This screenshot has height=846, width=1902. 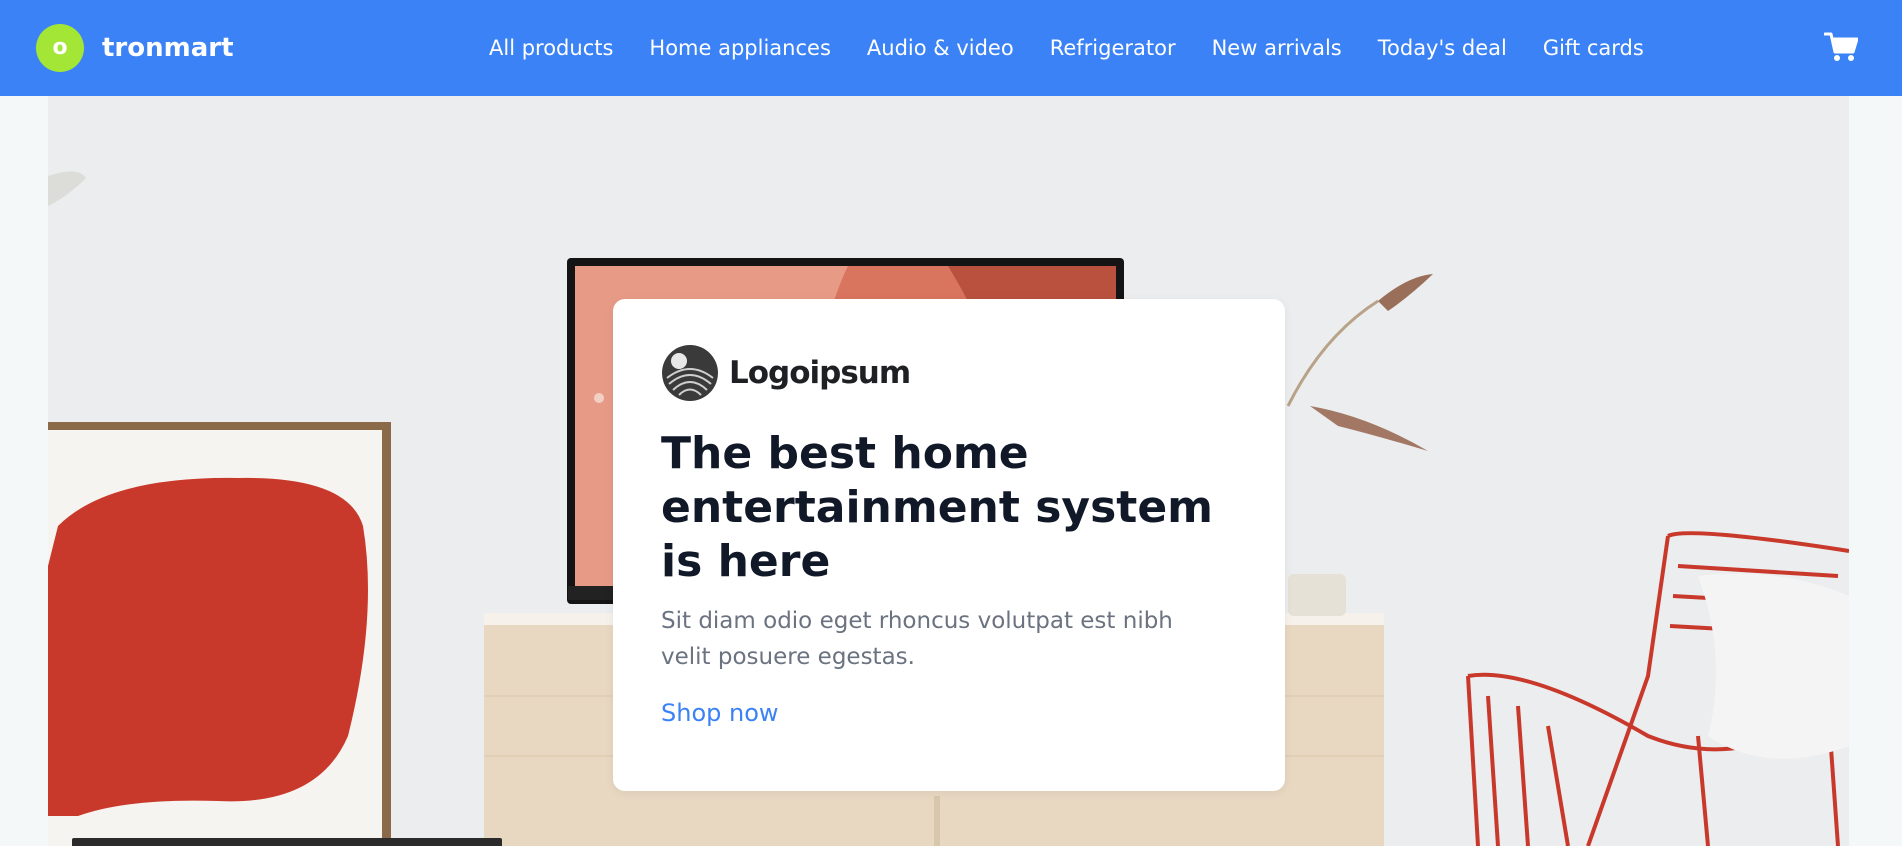 What do you see at coordinates (1841, 47) in the screenshot?
I see `shopping-cart-icon` at bounding box center [1841, 47].